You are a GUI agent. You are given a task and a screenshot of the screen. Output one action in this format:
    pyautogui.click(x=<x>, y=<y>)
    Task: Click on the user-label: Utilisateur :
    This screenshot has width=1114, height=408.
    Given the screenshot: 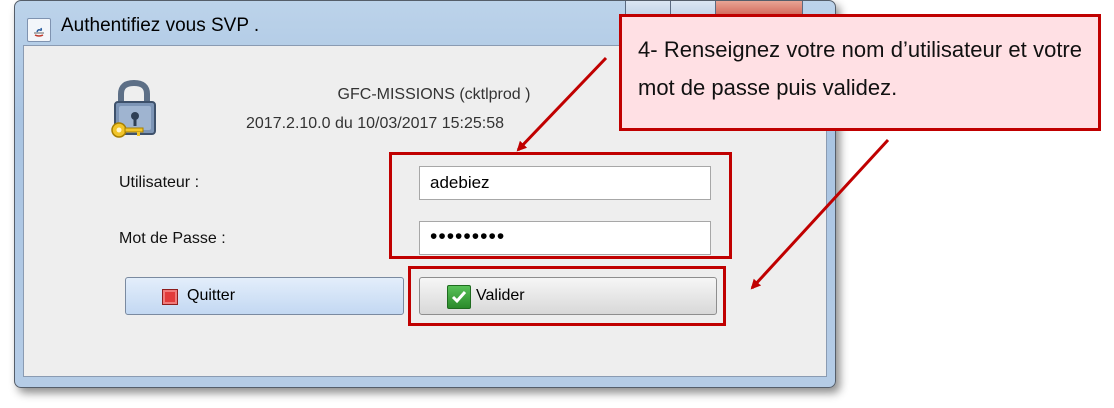 What is the action you would take?
    pyautogui.click(x=159, y=182)
    